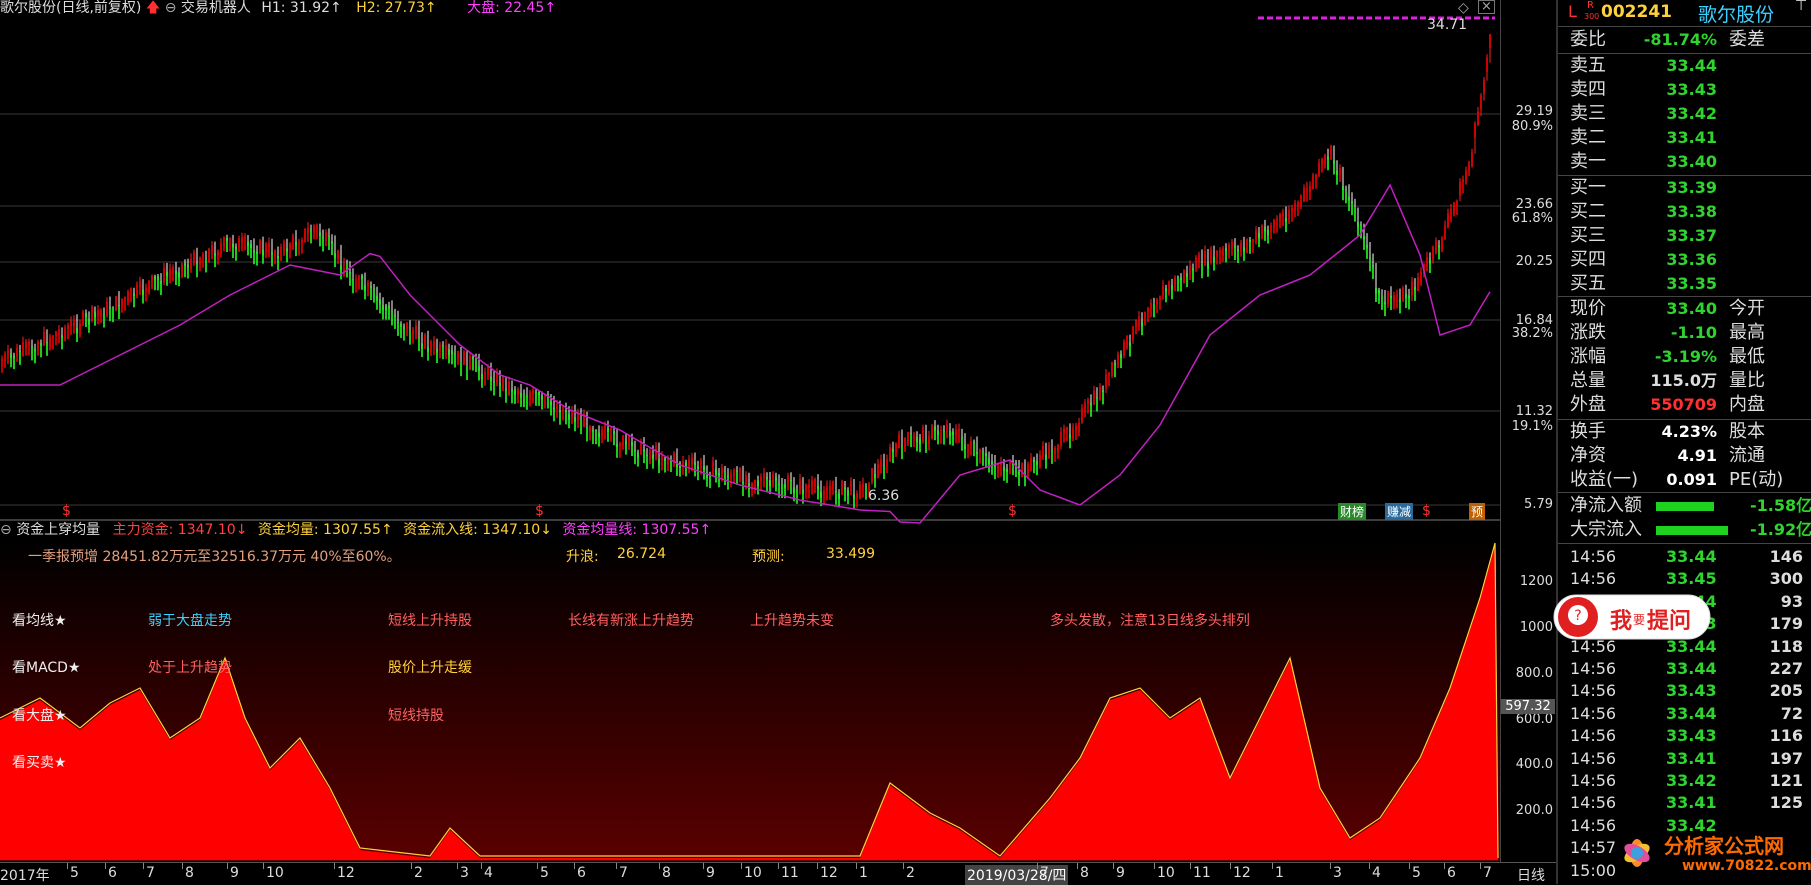 This screenshot has width=1811, height=885. I want to click on chart-title: 歌尔股份(日线,前复权), so click(71, 8).